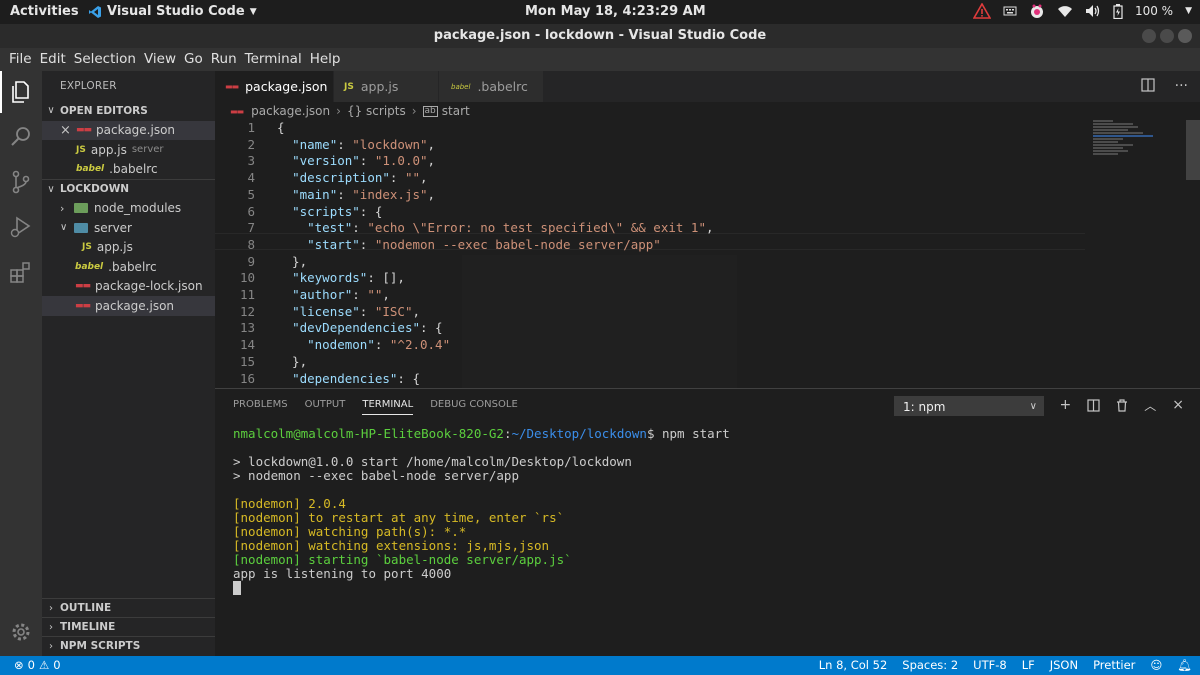 The height and width of the screenshot is (675, 1200). What do you see at coordinates (286, 86) in the screenshot?
I see `tab-label: package.json` at bounding box center [286, 86].